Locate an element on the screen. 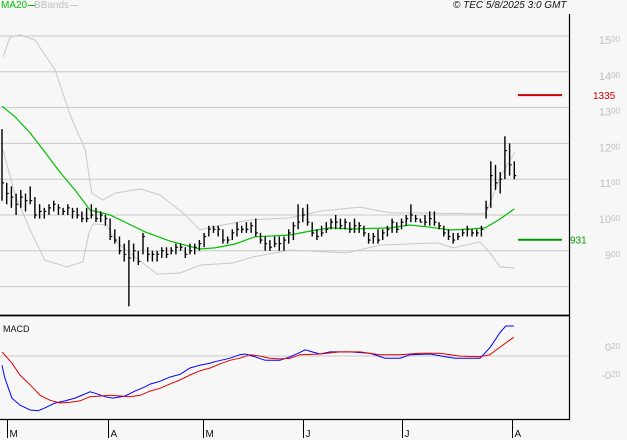  price-tick-label: 1000 is located at coordinates (610, 220).